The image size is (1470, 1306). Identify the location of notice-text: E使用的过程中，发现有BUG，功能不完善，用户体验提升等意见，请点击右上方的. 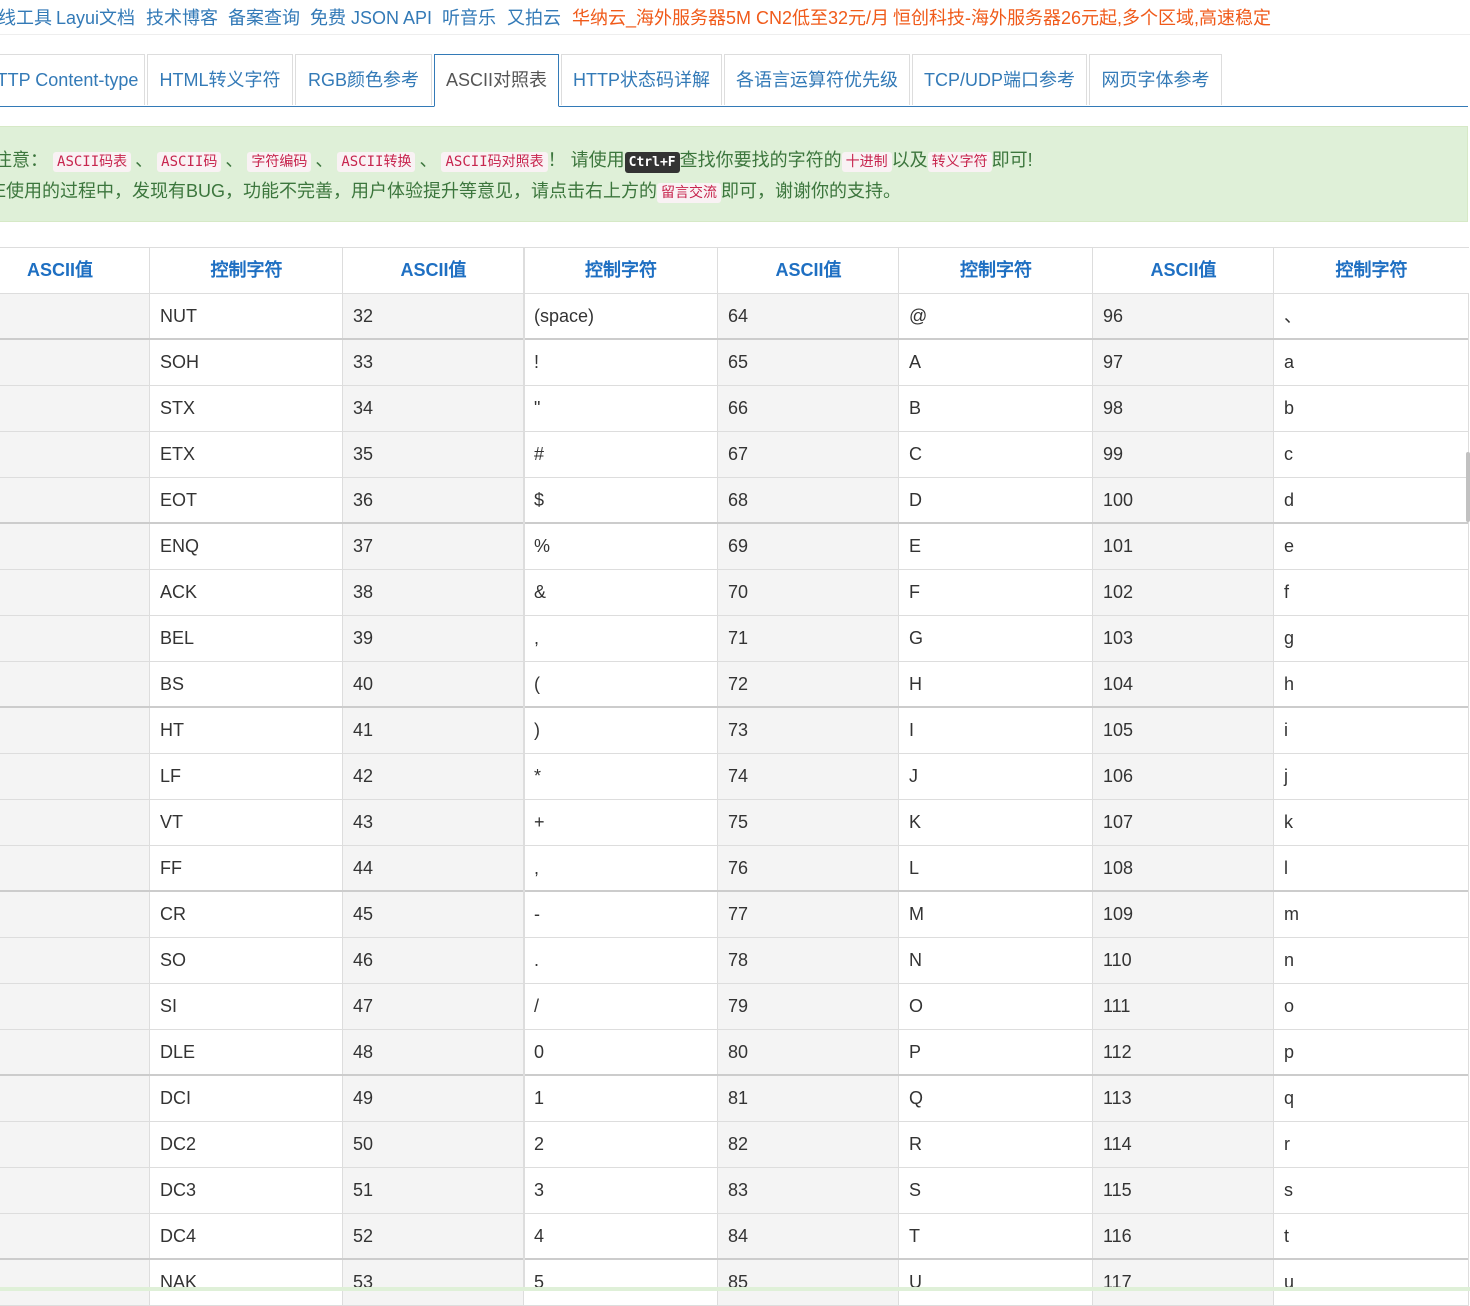
(329, 191).